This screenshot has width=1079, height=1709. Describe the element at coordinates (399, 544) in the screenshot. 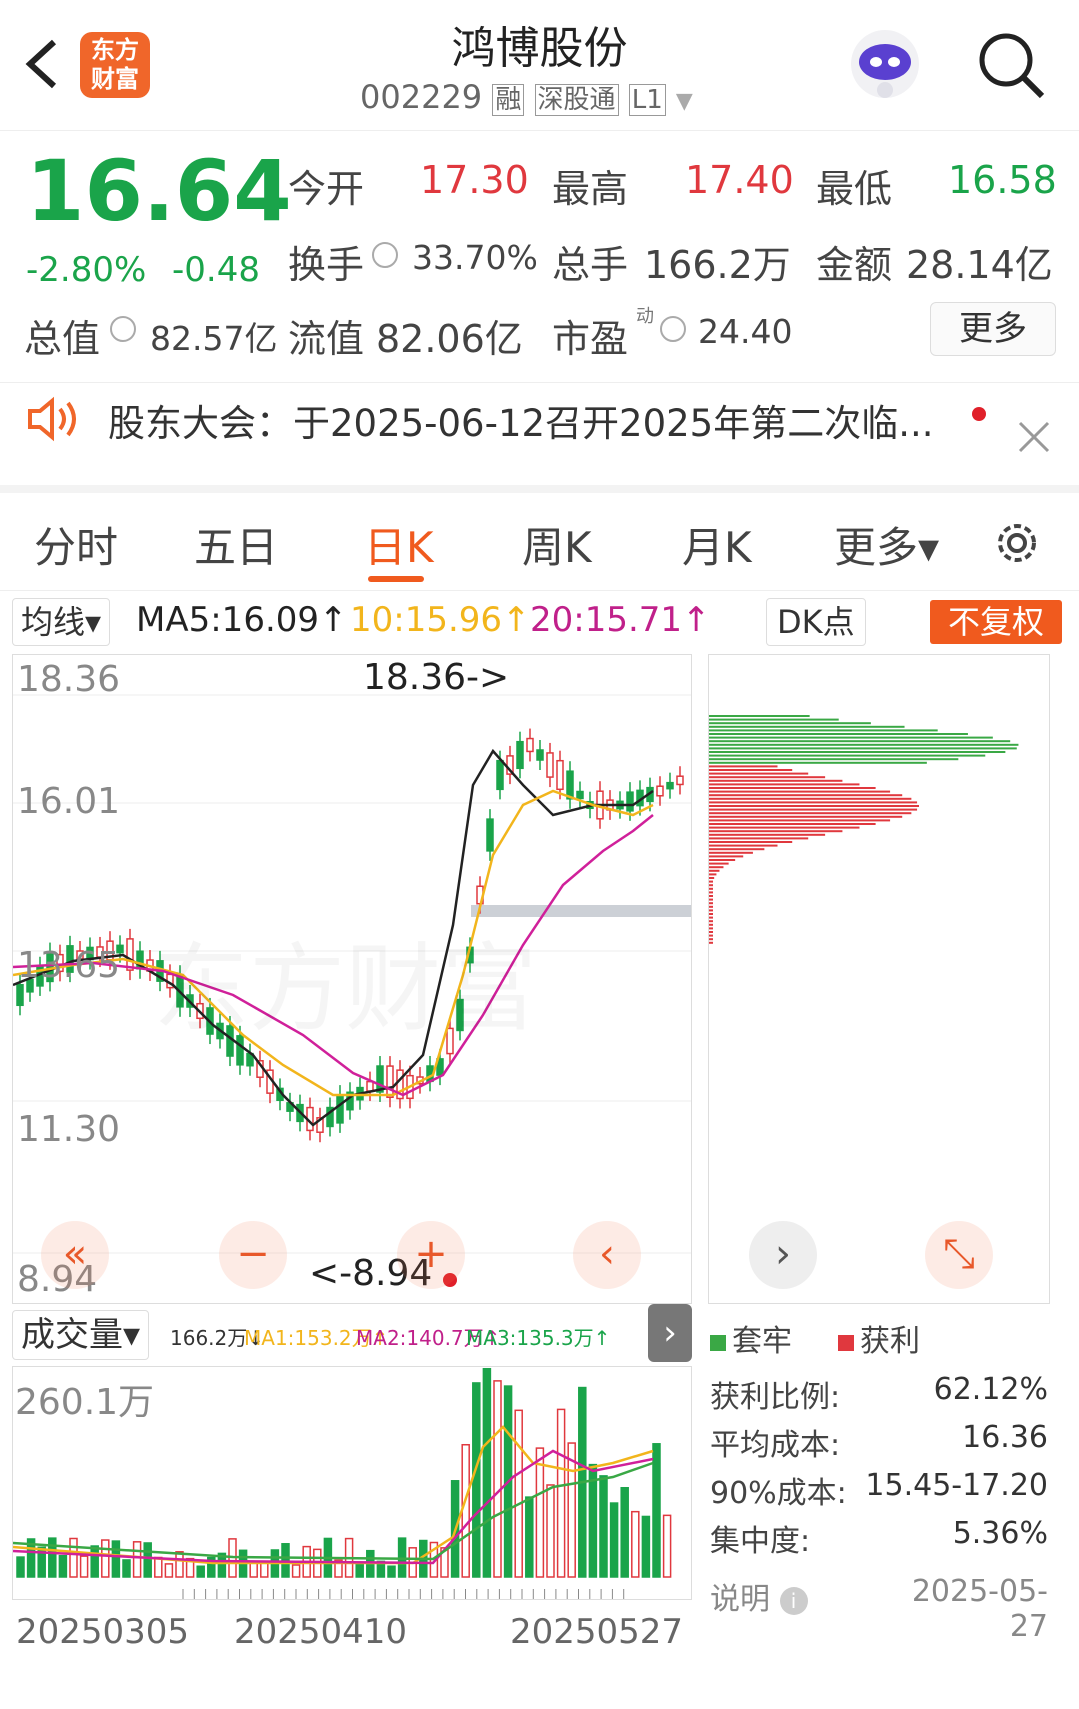

I see `tab-daily-k: 日K` at that location.